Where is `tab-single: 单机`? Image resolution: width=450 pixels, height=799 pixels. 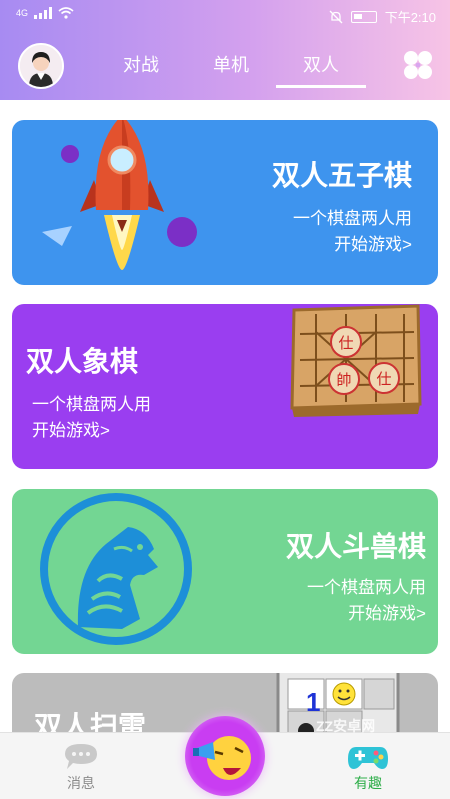
tab-single: 单机 is located at coordinates (231, 70).